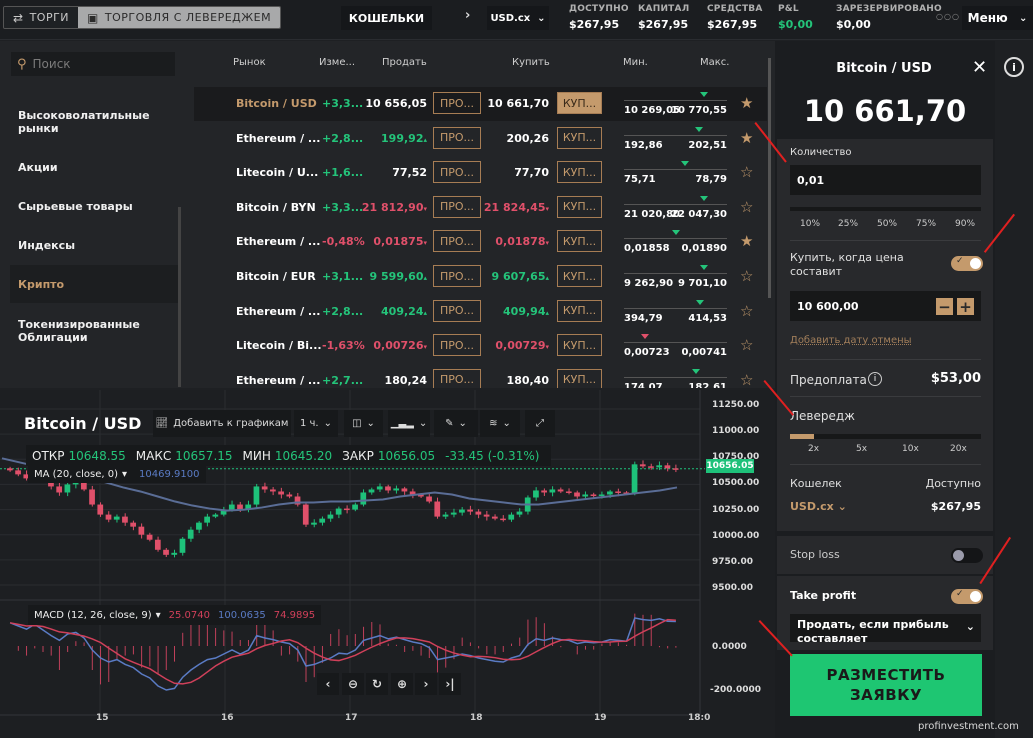 Image resolution: width=1033 pixels, height=738 pixels. I want to click on reset-button: ↻, so click(377, 684).